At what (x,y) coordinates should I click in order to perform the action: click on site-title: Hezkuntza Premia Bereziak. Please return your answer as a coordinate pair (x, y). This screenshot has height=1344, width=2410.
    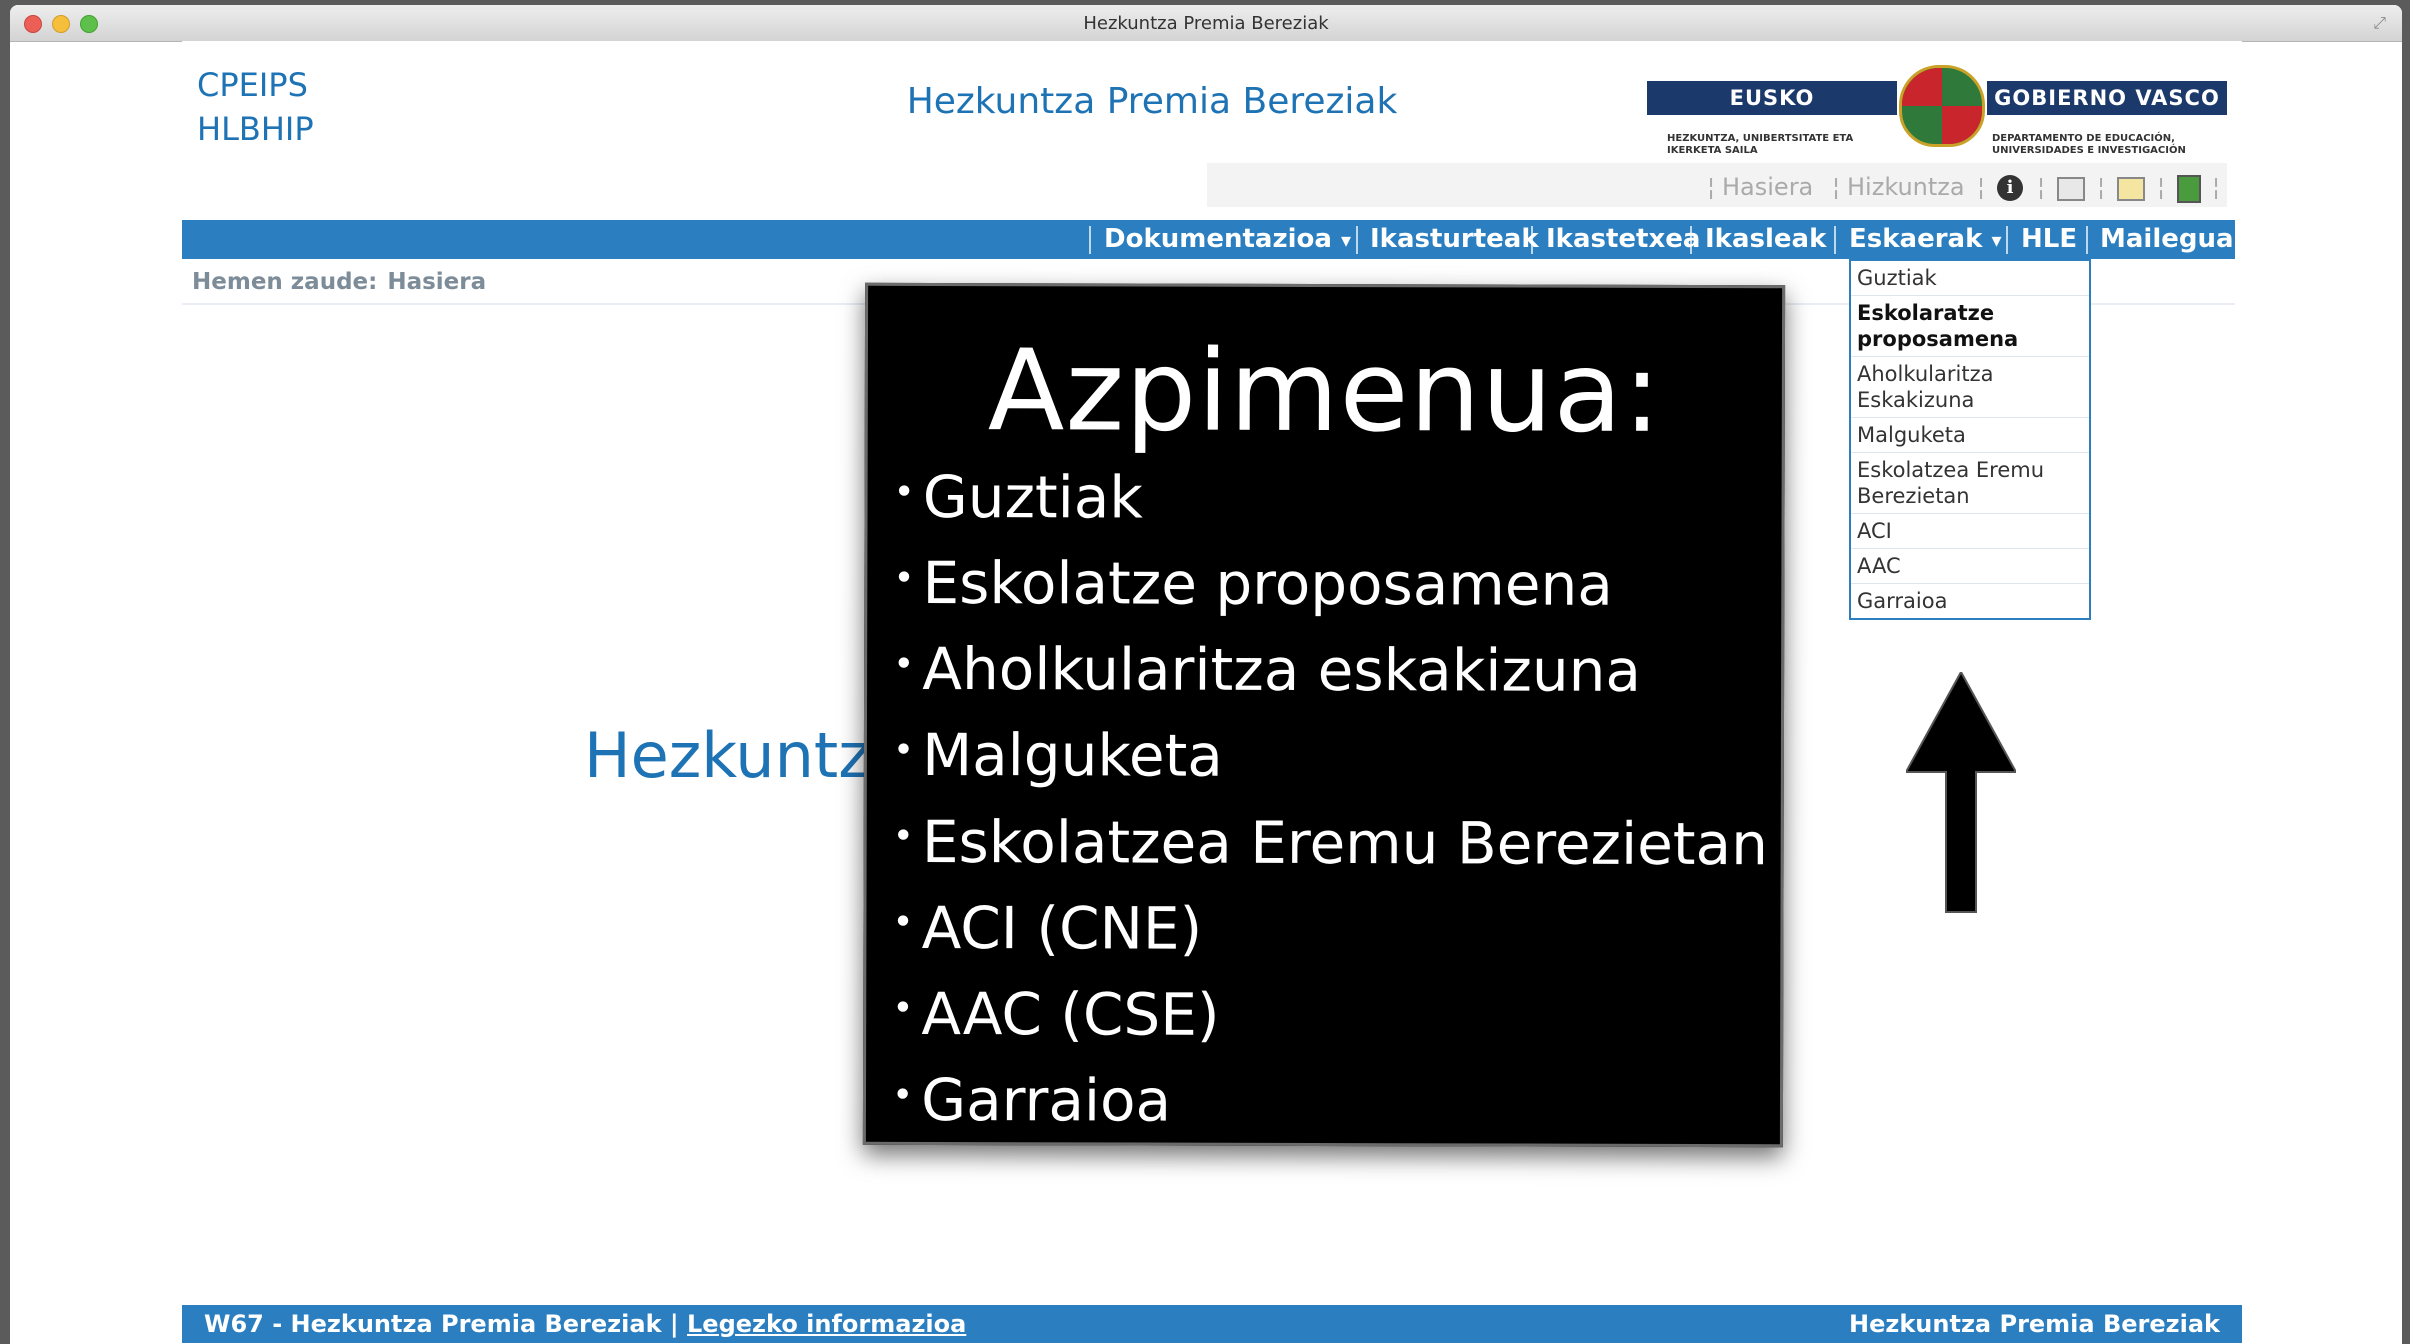
    Looking at the image, I should click on (1152, 101).